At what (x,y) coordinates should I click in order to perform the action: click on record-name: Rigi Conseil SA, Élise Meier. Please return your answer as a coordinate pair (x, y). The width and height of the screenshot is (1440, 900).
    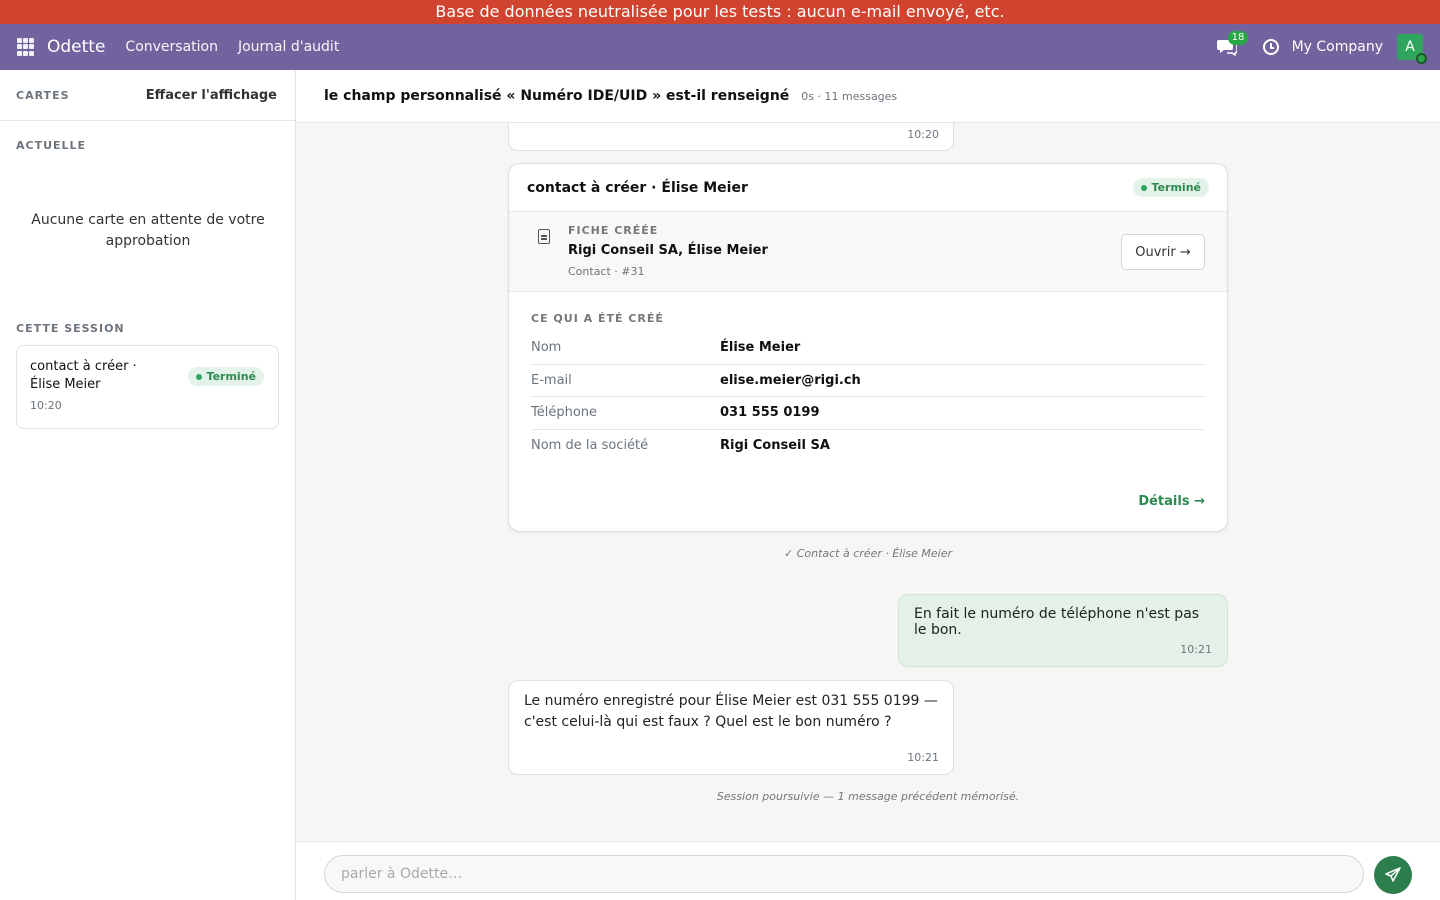
    Looking at the image, I should click on (668, 250).